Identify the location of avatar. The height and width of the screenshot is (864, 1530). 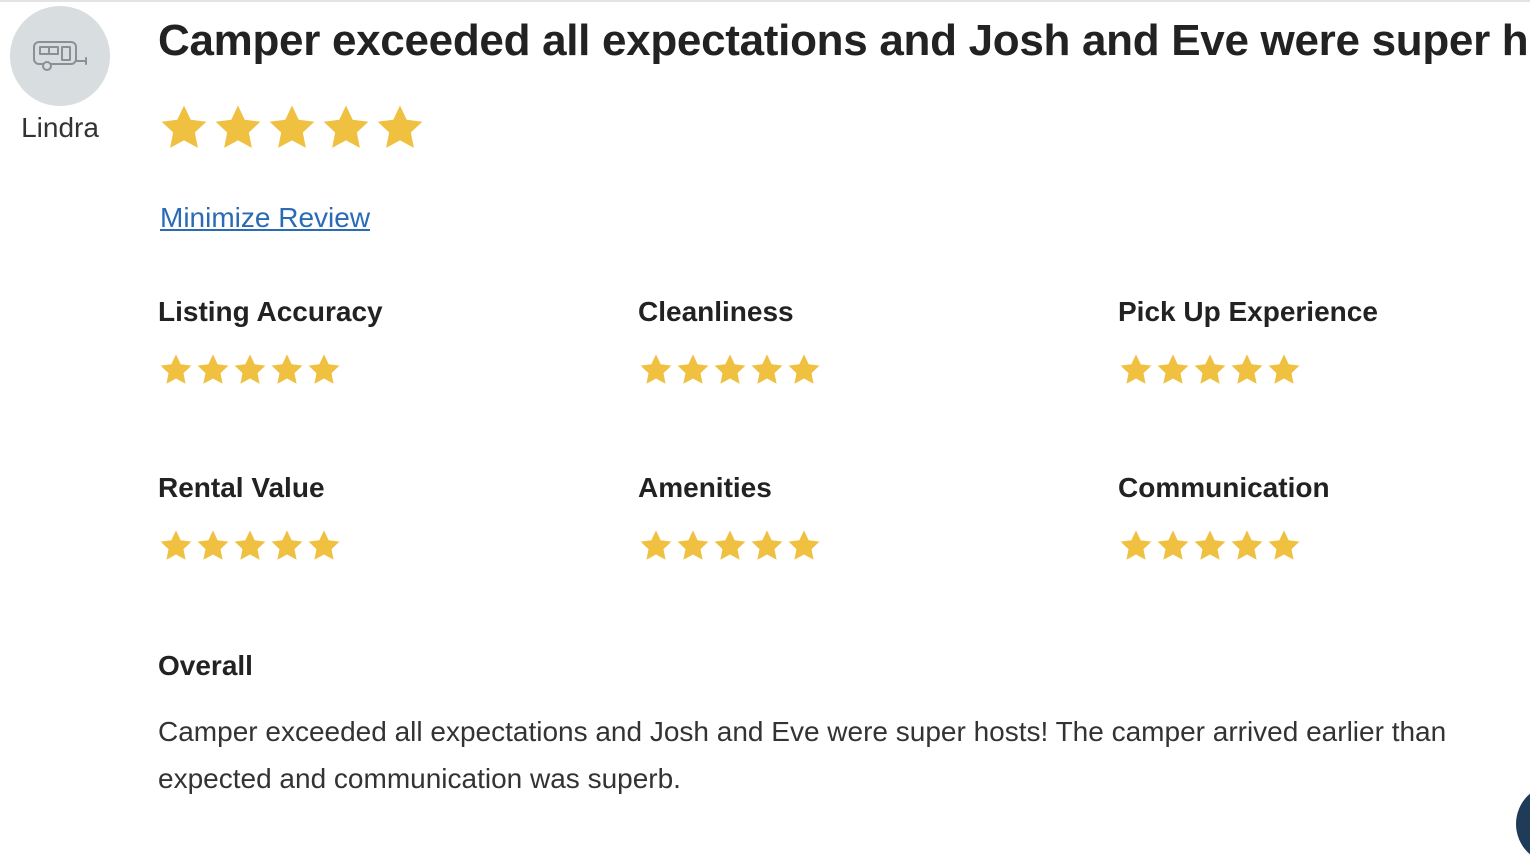
(60, 56).